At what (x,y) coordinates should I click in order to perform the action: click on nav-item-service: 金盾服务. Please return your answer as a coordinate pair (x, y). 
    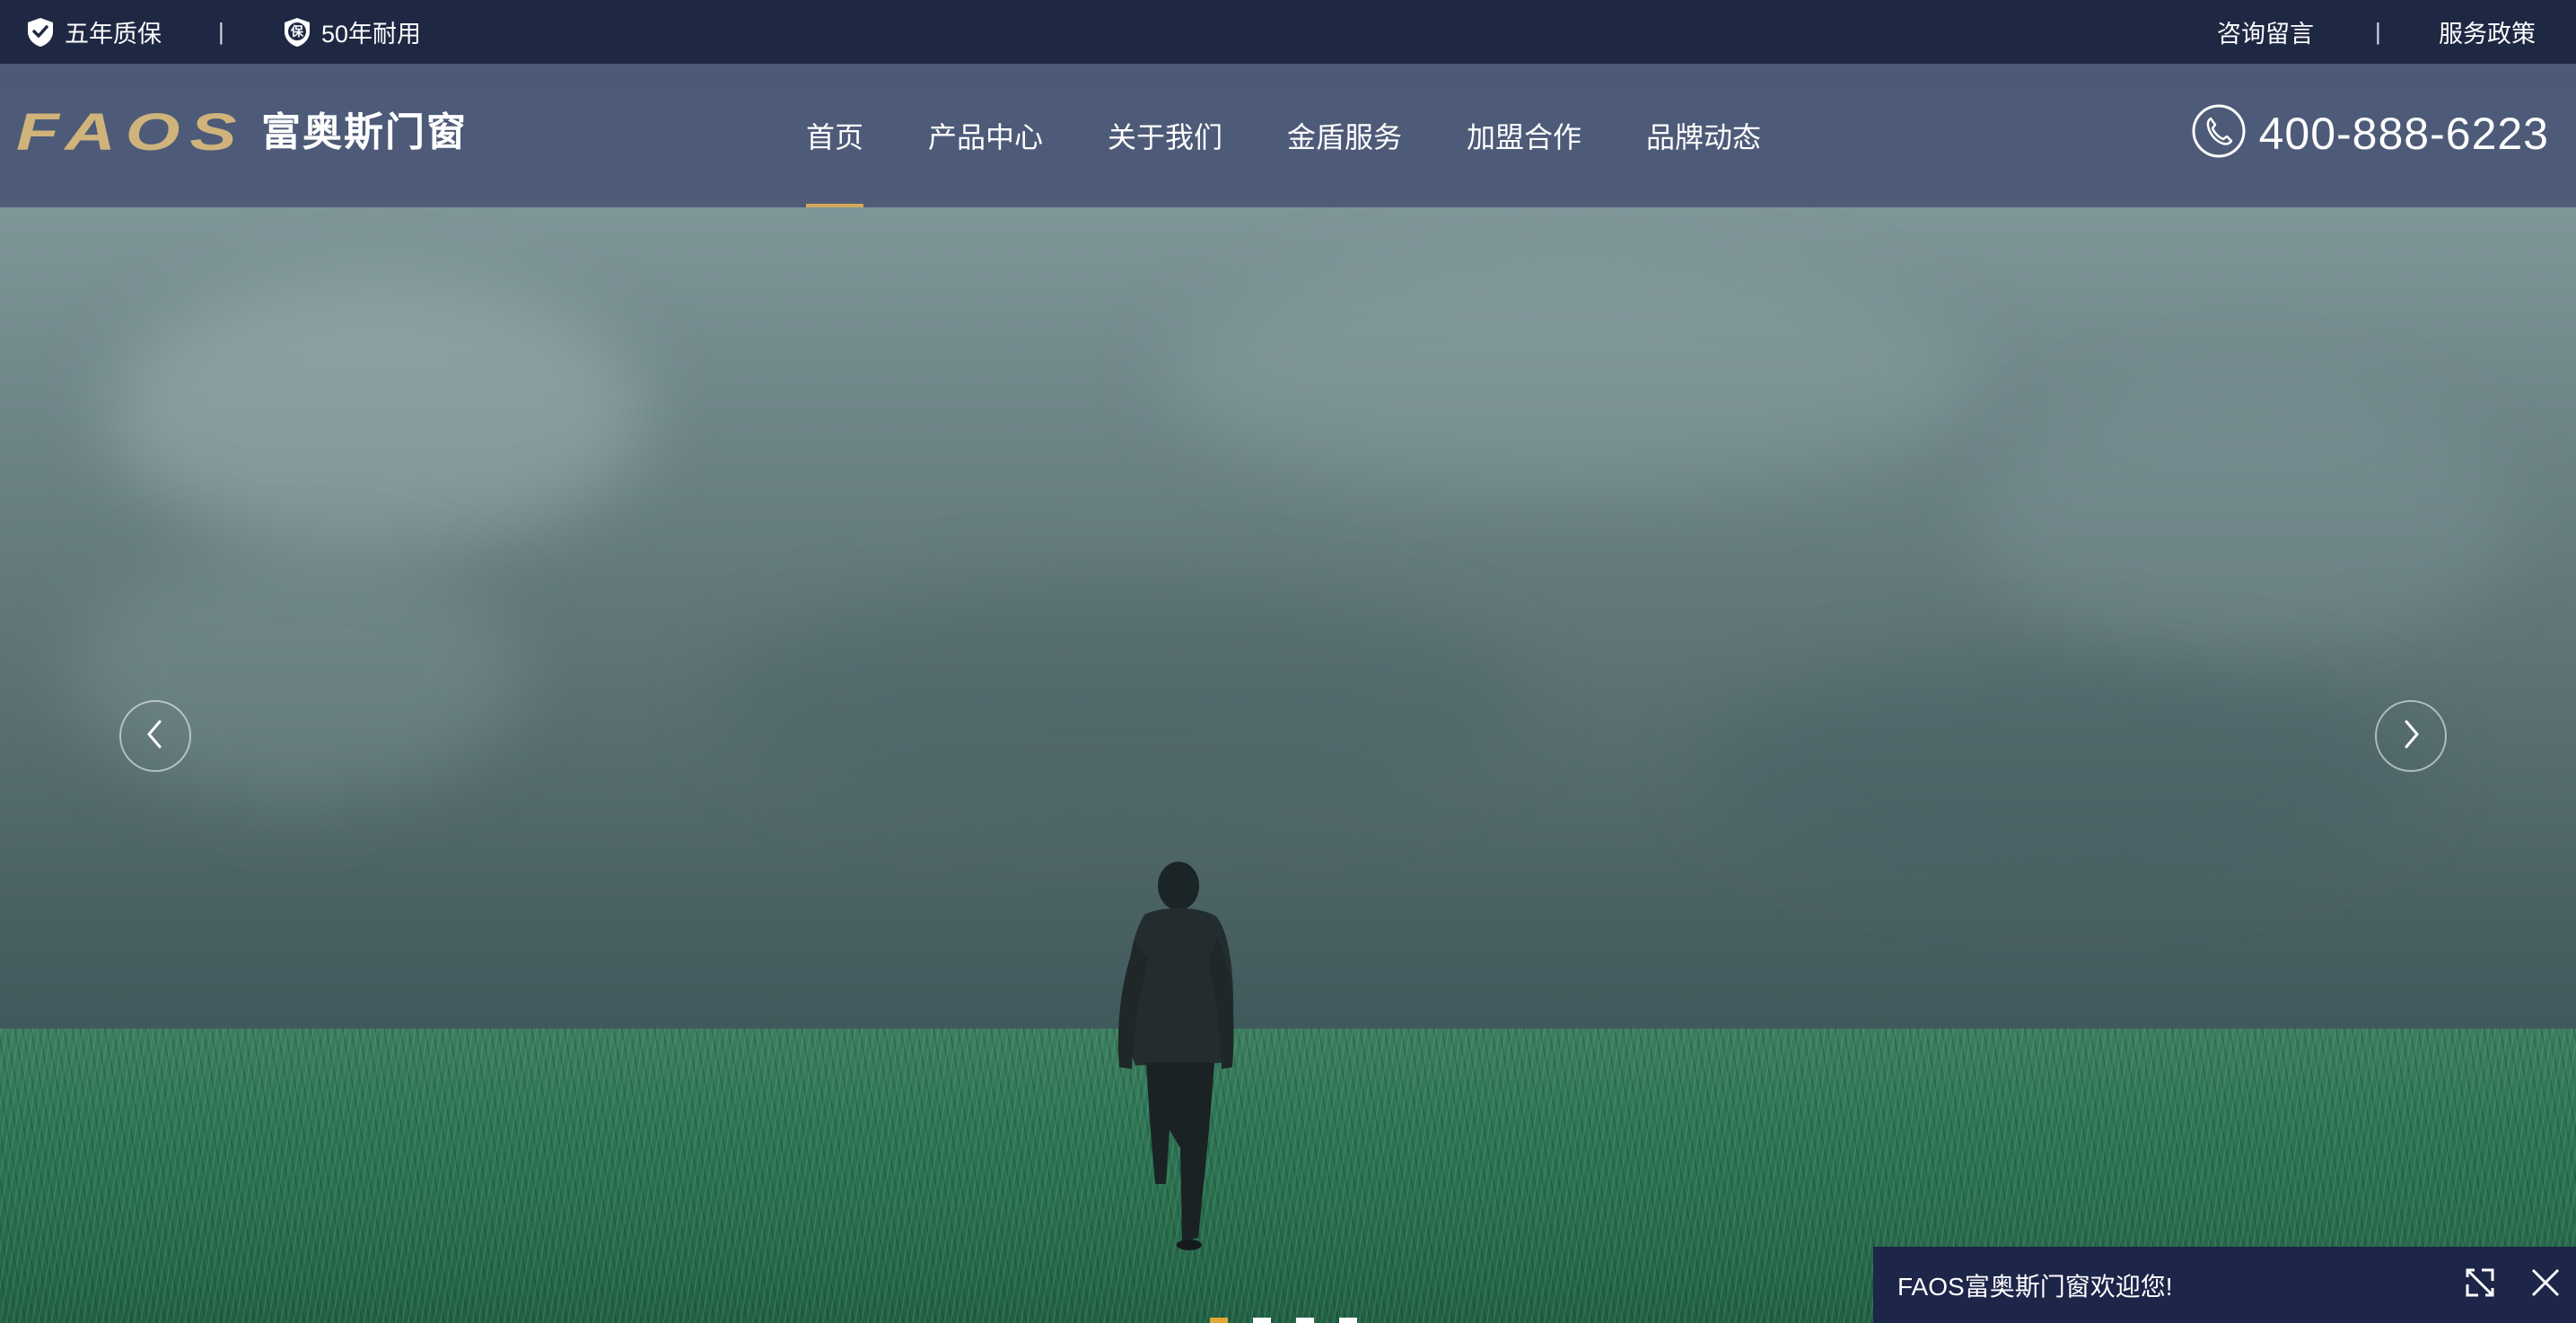
    Looking at the image, I should click on (1344, 135).